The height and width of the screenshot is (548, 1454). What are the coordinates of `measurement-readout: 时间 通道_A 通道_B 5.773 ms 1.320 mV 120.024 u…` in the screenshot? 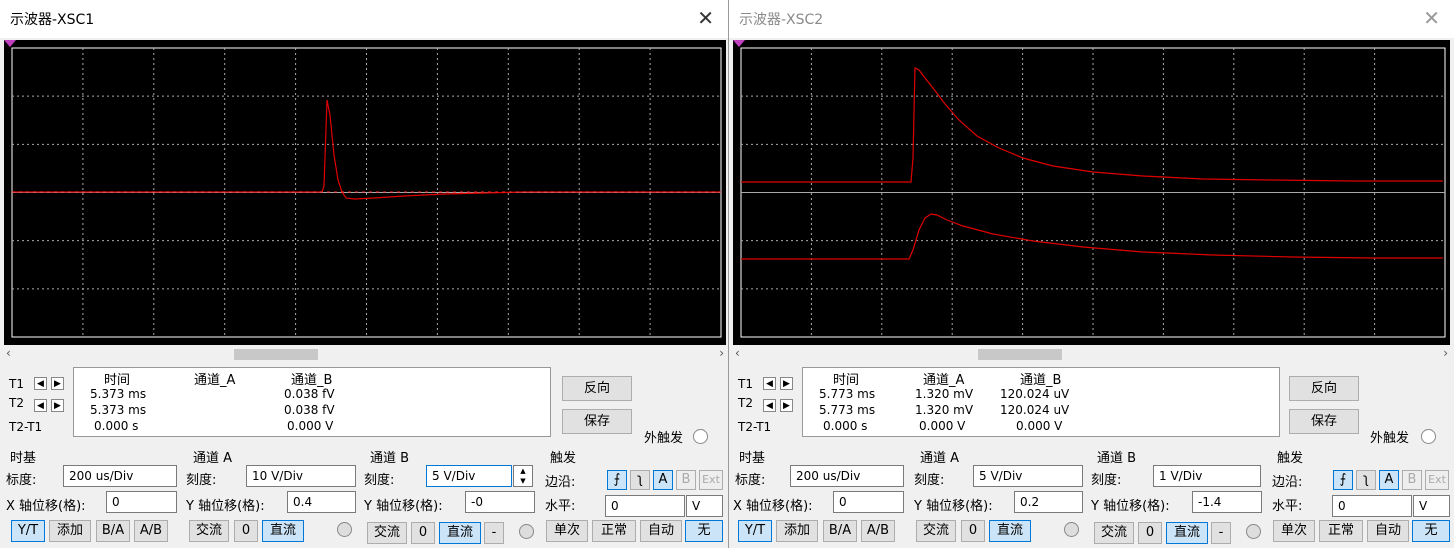 It's located at (1041, 402).